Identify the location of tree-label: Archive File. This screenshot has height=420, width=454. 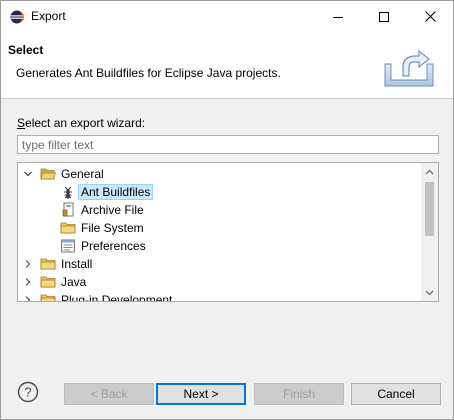
(112, 210).